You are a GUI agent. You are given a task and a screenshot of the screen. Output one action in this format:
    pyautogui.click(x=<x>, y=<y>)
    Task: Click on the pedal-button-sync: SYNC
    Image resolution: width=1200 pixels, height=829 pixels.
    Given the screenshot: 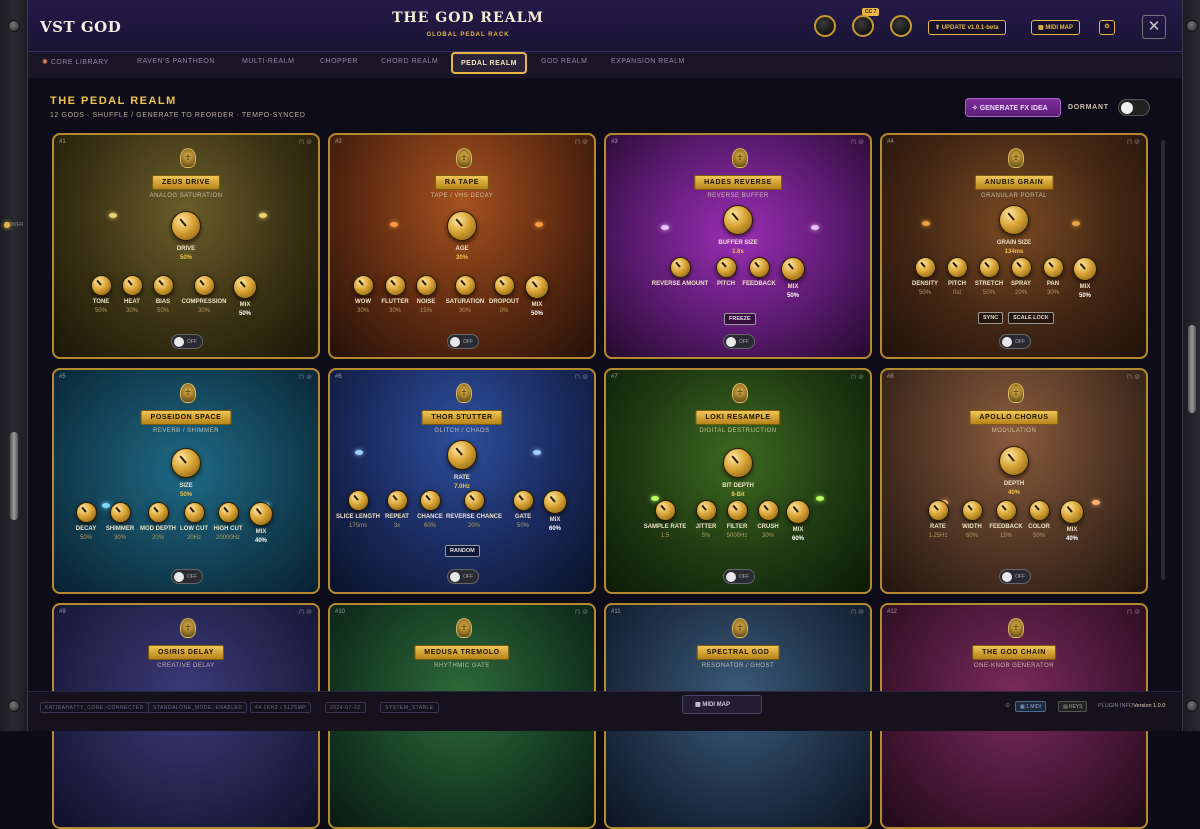 What is the action you would take?
    pyautogui.click(x=991, y=318)
    